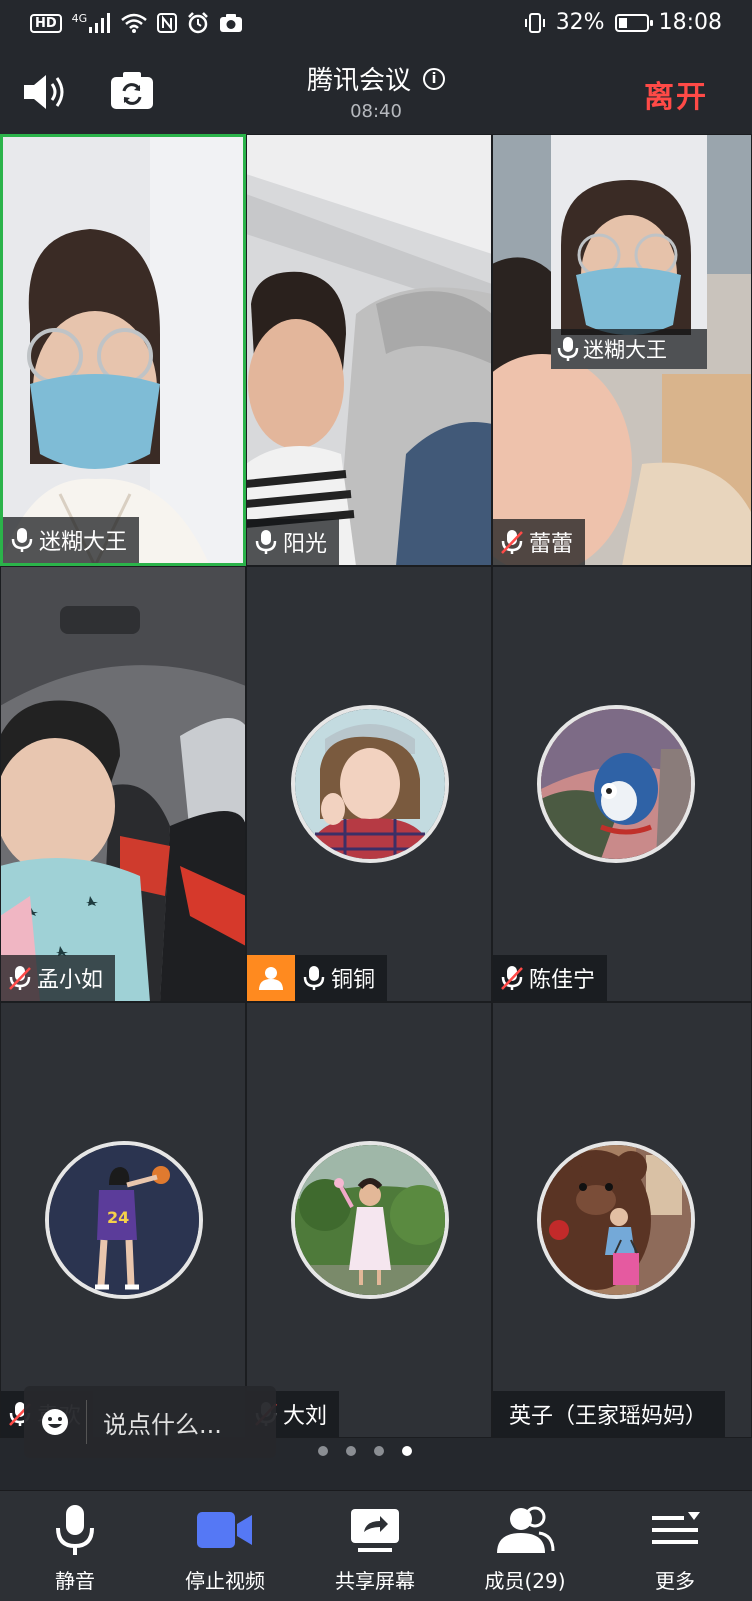 The image size is (752, 1601). I want to click on members-label: 成员(29), so click(525, 1581).